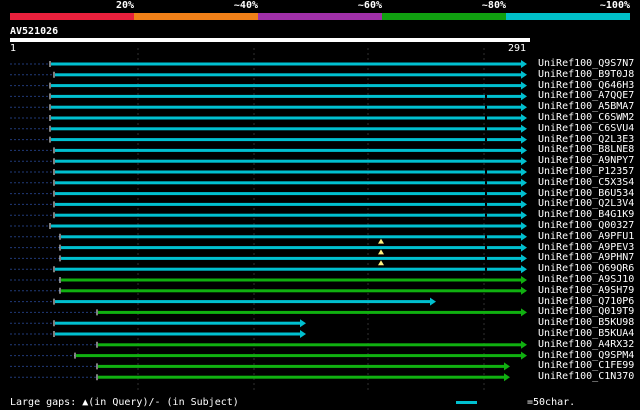 Image resolution: width=640 pixels, height=410 pixels. Describe the element at coordinates (551, 402) in the screenshot. I see `scale-legend-text: =50char.` at that location.